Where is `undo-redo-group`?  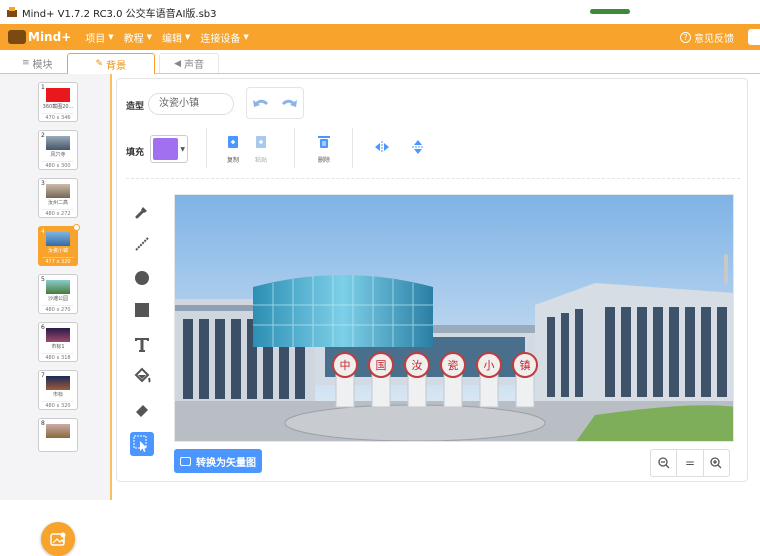
undo-redo-group is located at coordinates (275, 103).